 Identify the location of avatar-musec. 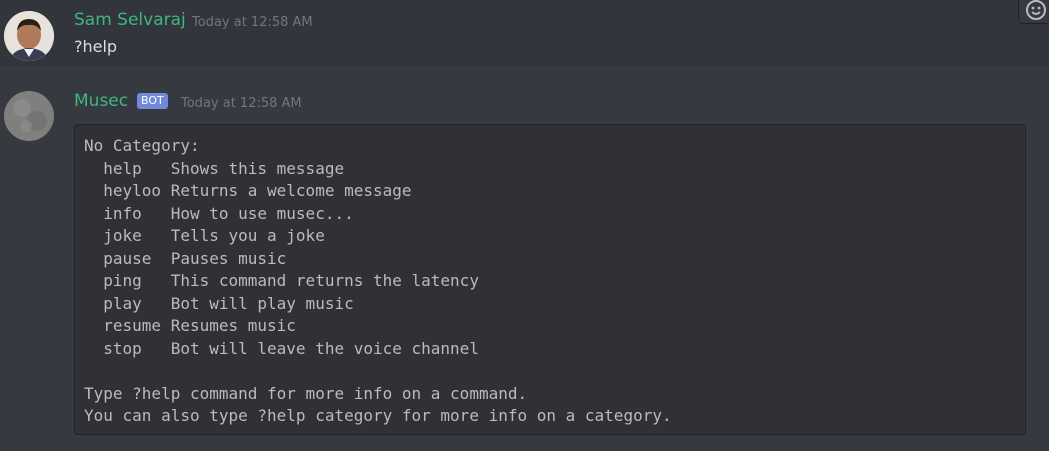
(29, 116).